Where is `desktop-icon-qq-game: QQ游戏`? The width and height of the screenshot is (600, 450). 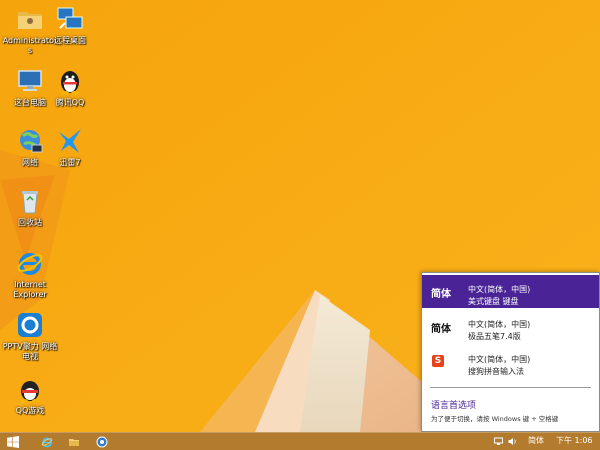 desktop-icon-qq-game: QQ游戏 is located at coordinates (30, 395).